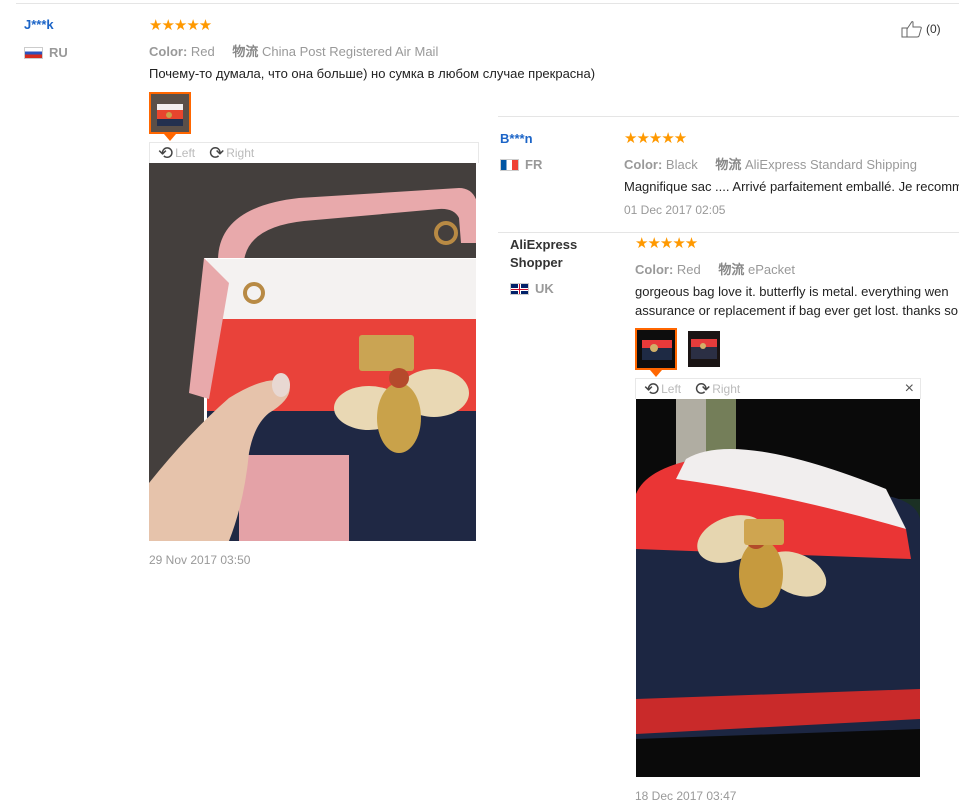  Describe the element at coordinates (487, 3) in the screenshot. I see `top-divider` at that location.